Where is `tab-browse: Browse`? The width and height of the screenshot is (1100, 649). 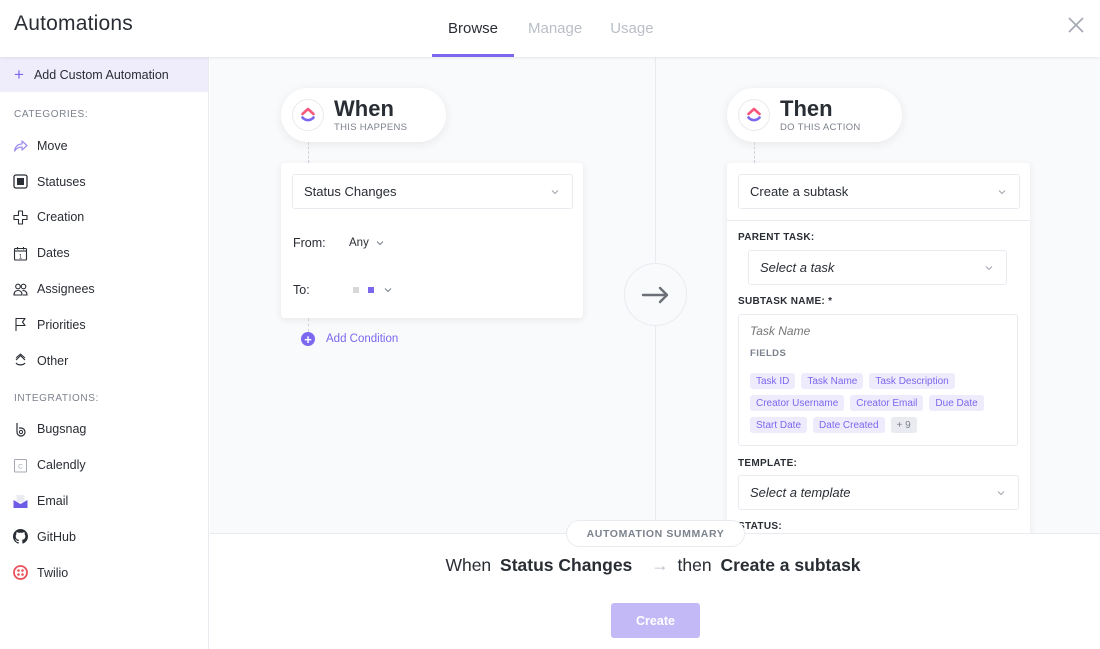
tab-browse: Browse is located at coordinates (473, 28).